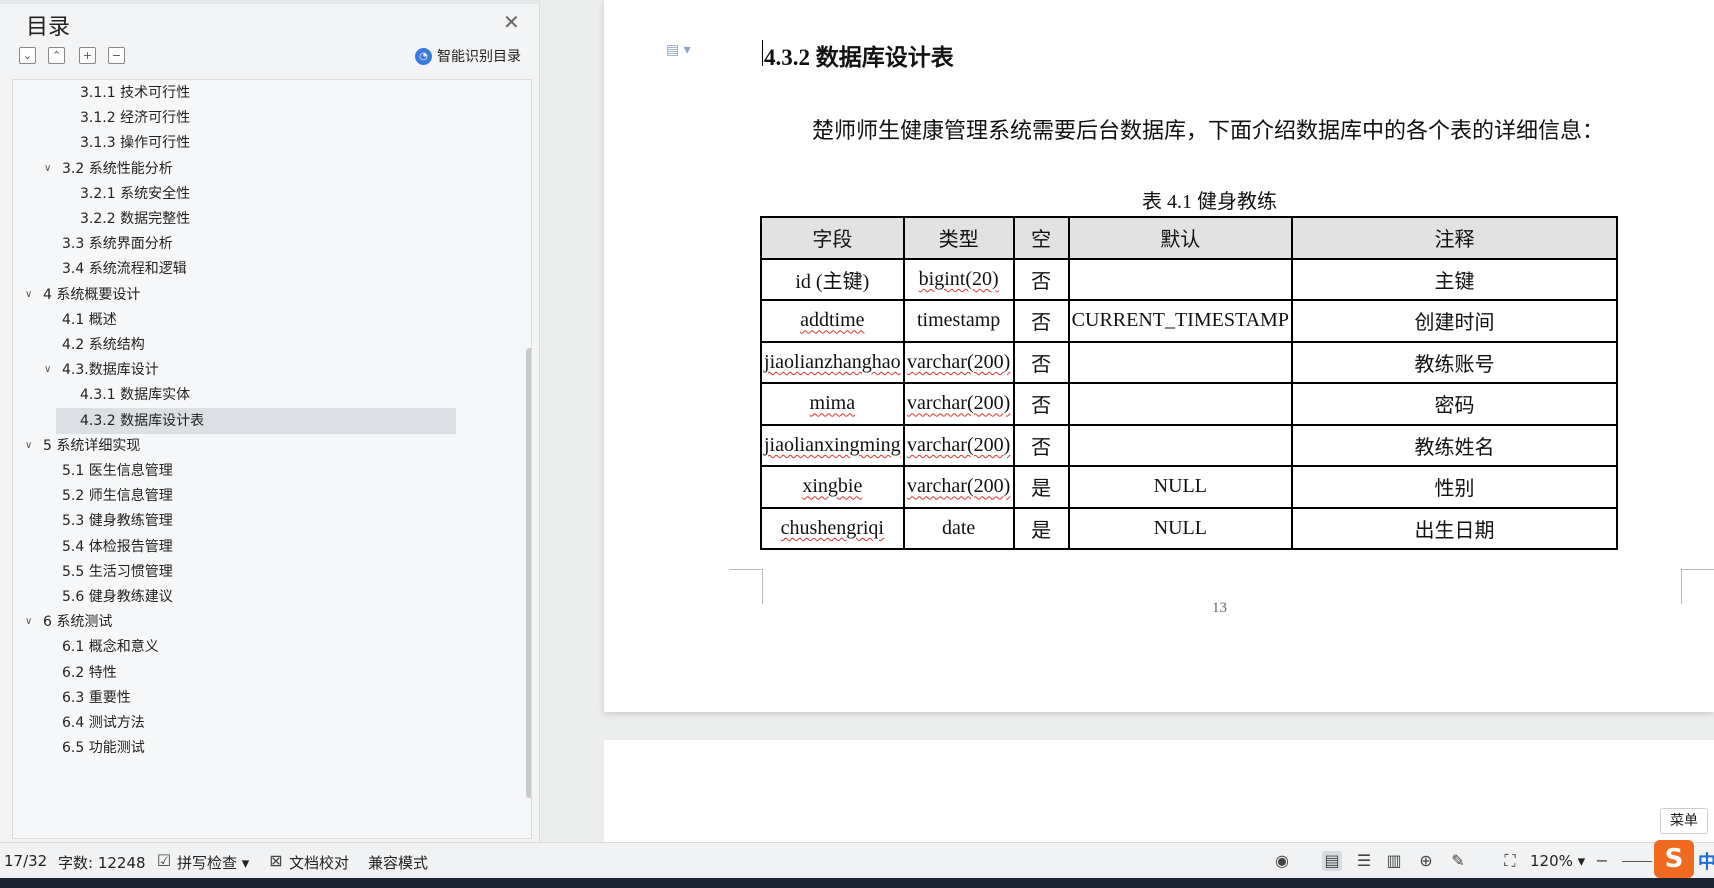 The height and width of the screenshot is (888, 1714). I want to click on spell-check-label: 拼写检查, so click(207, 863).